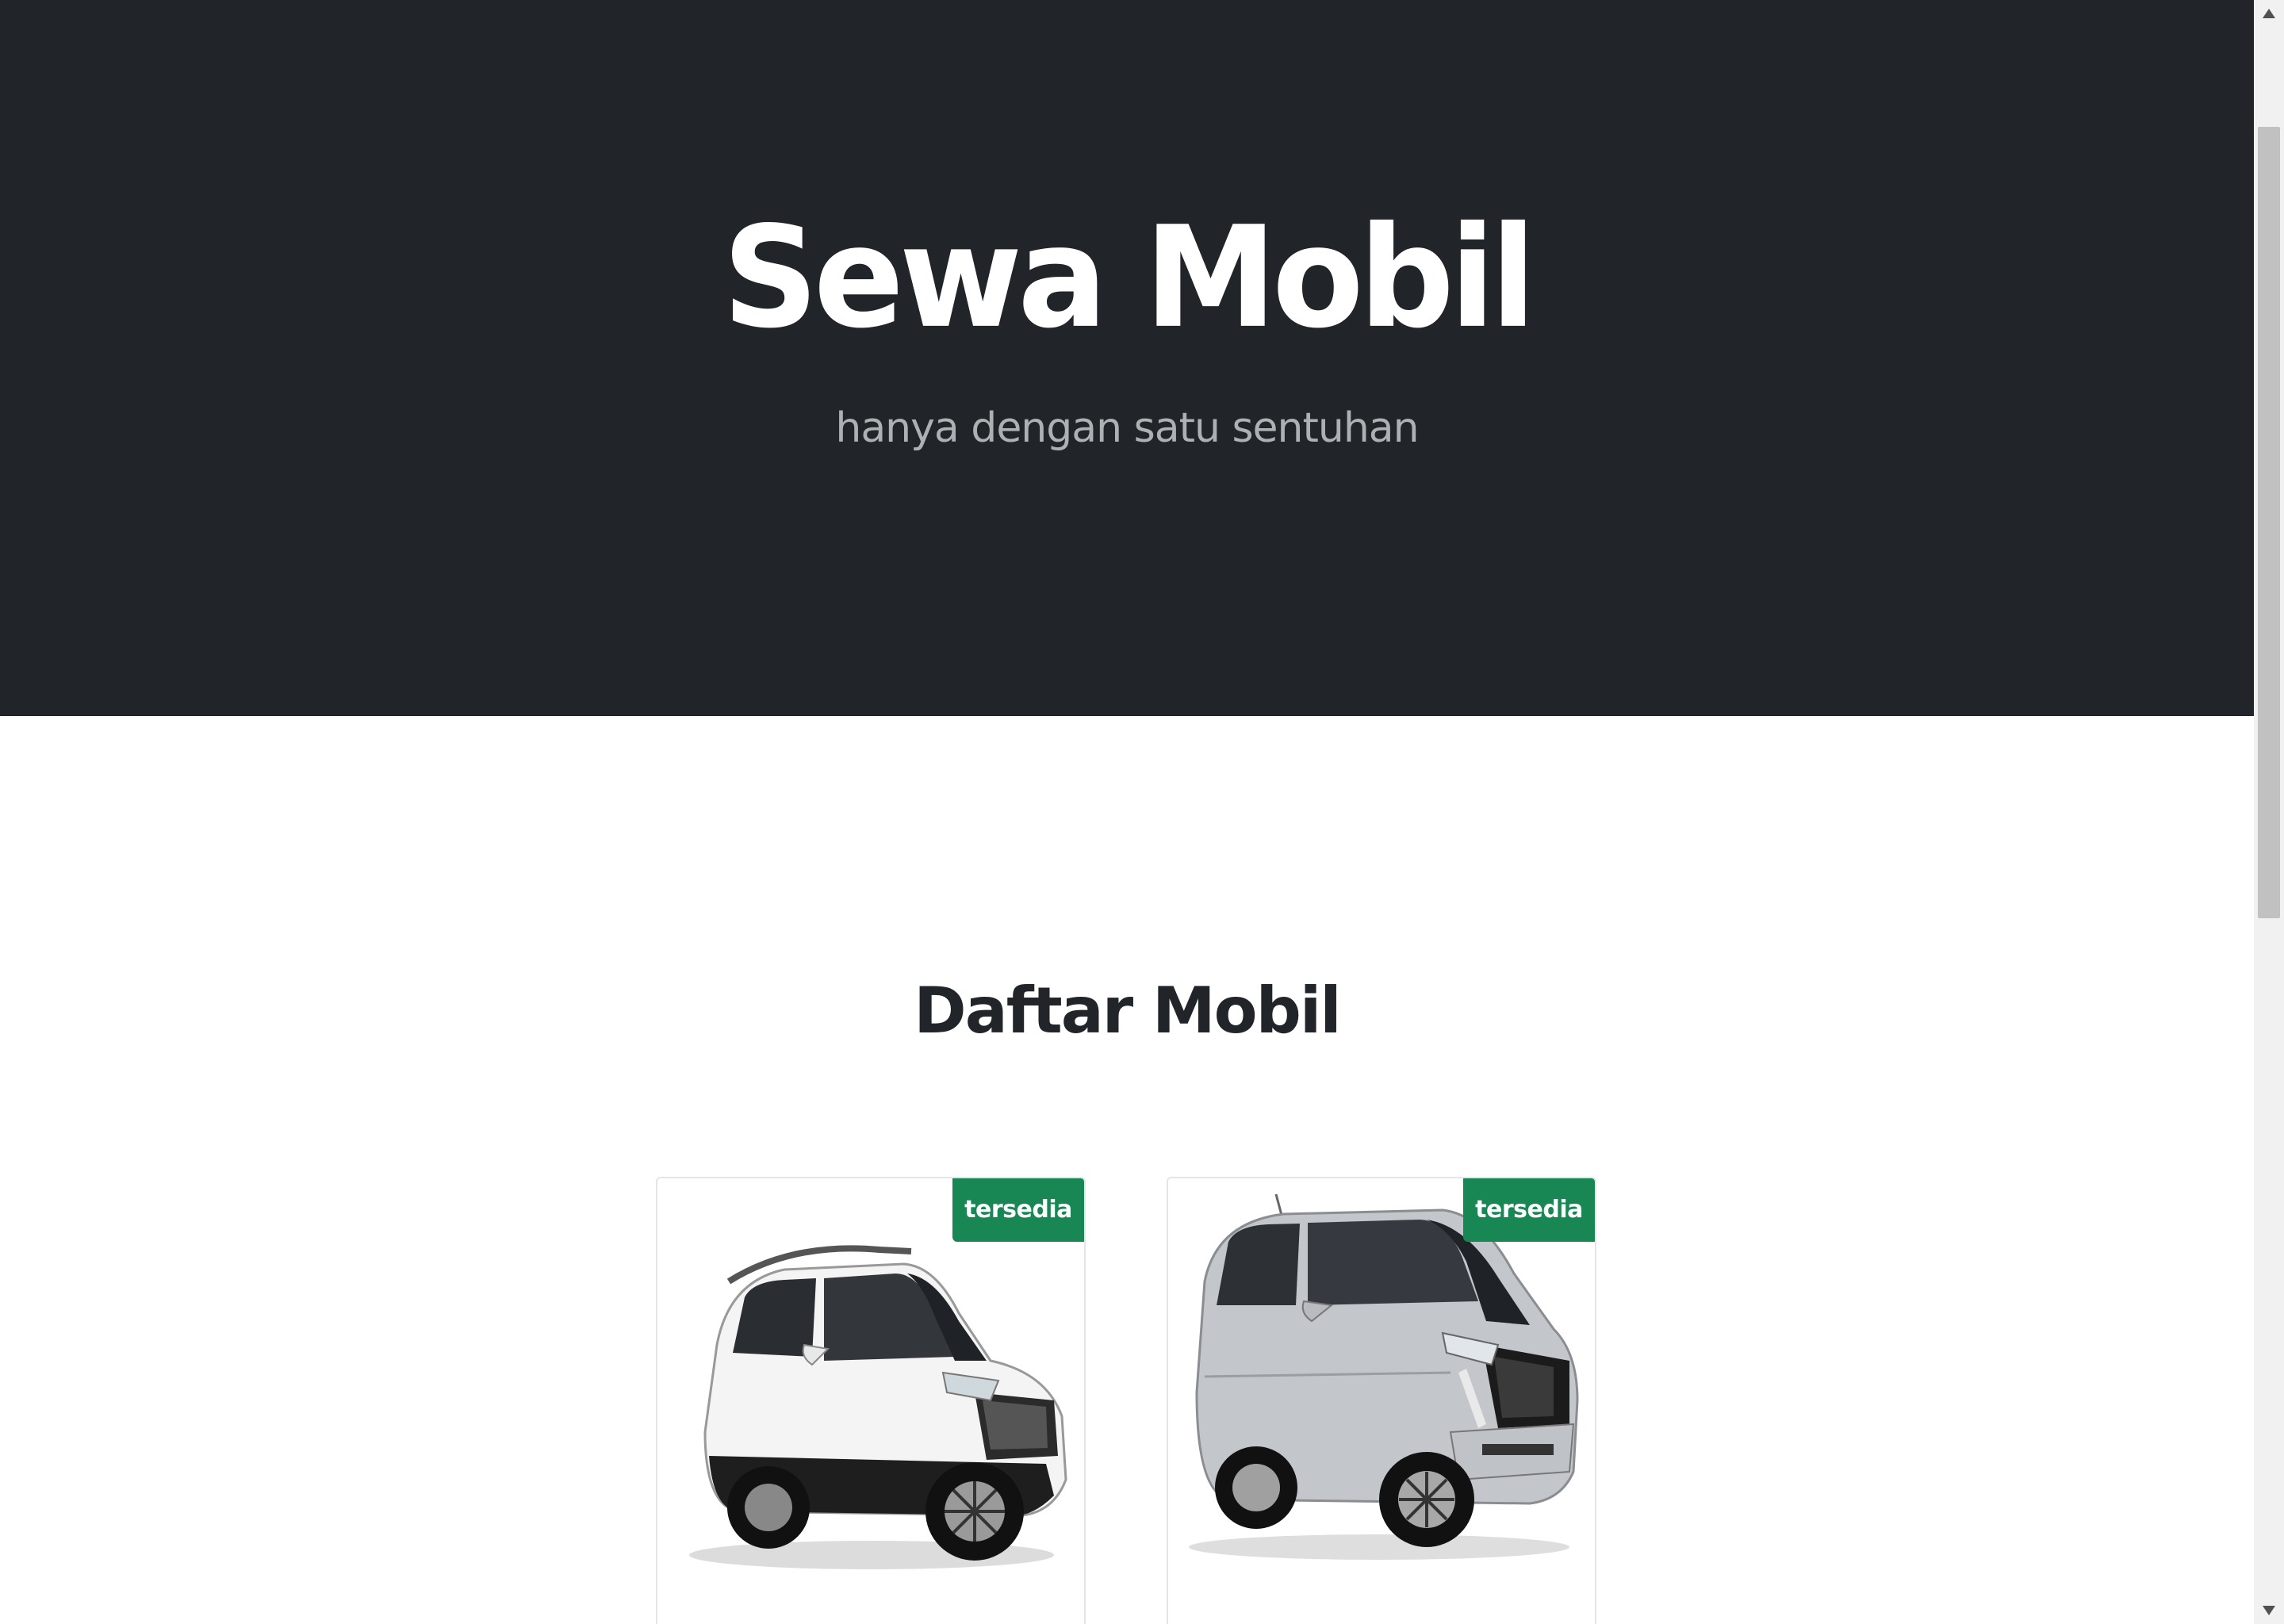  Describe the element at coordinates (1127, 1011) in the screenshot. I see `car-list-title: Daftar Mobil` at that location.